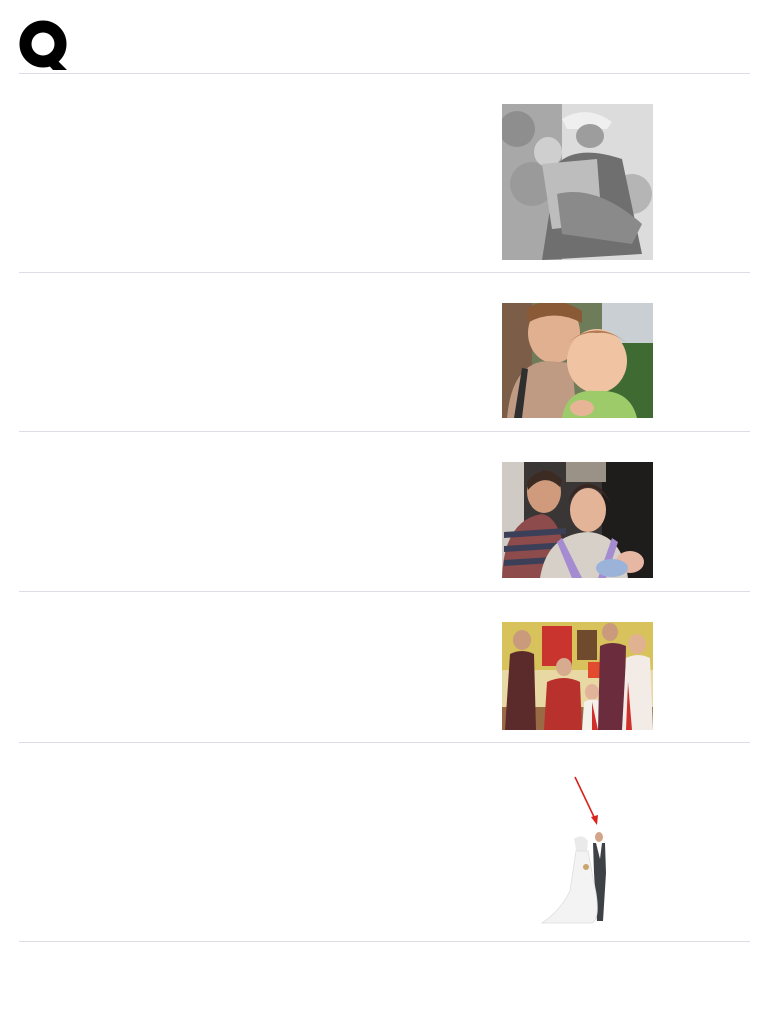 The height and width of the screenshot is (1024, 768). I want to click on photo-parents-newborn, so click(577, 520).